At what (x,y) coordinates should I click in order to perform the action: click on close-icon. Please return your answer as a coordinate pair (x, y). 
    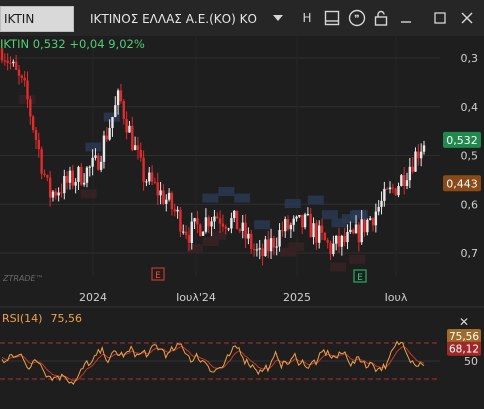
    Looking at the image, I should click on (467, 18).